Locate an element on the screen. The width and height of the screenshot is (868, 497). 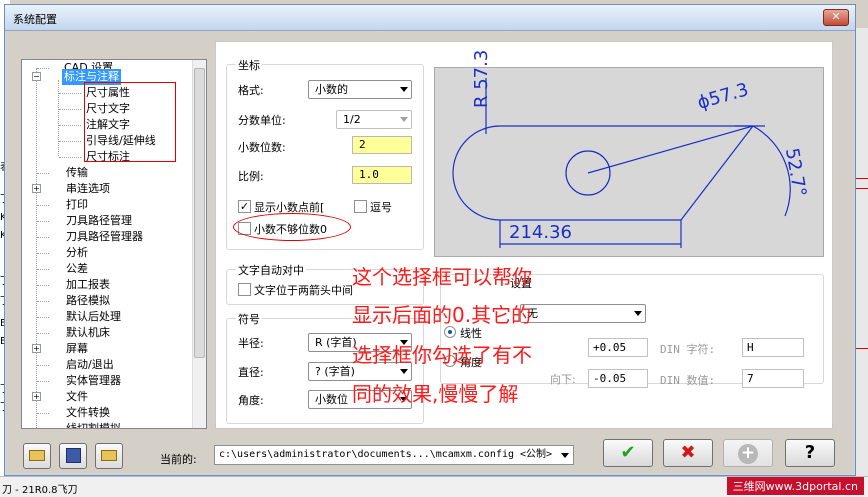
tree-item-dim-text: 尺寸文字 is located at coordinates (108, 109).